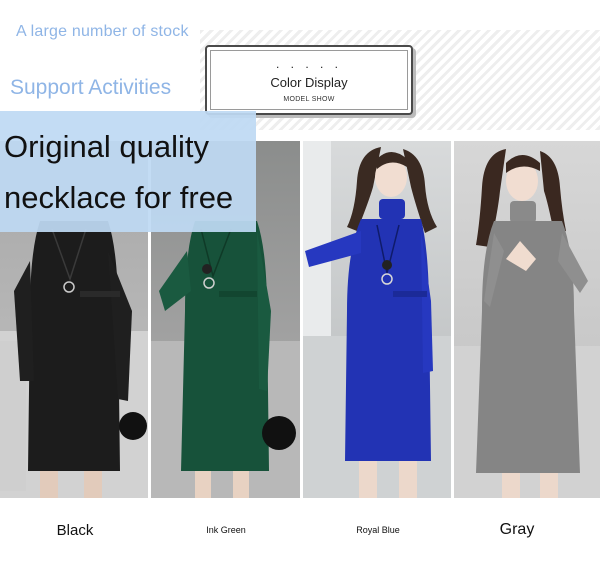 This screenshot has height=578, width=600. Describe the element at coordinates (102, 31) in the screenshot. I see `stock-promo-text: A large number of stock` at that location.